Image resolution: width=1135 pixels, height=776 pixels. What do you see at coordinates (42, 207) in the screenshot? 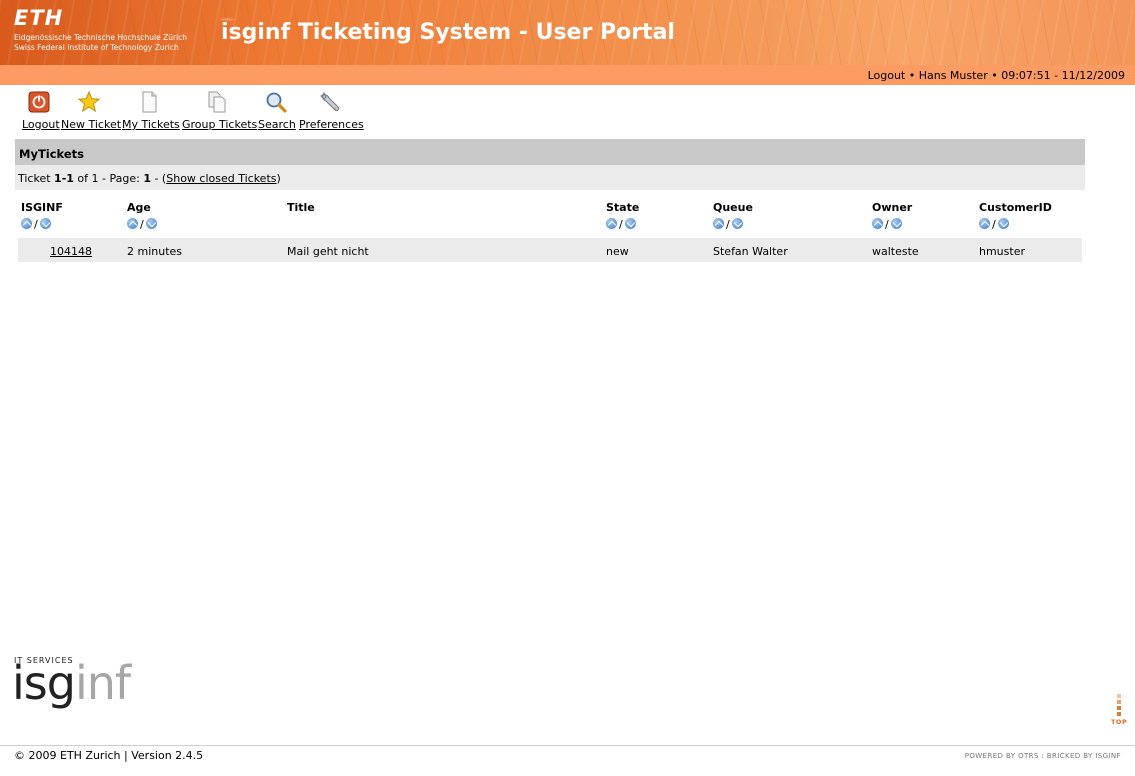
I see `column-header-isginf: ISGINF` at bounding box center [42, 207].